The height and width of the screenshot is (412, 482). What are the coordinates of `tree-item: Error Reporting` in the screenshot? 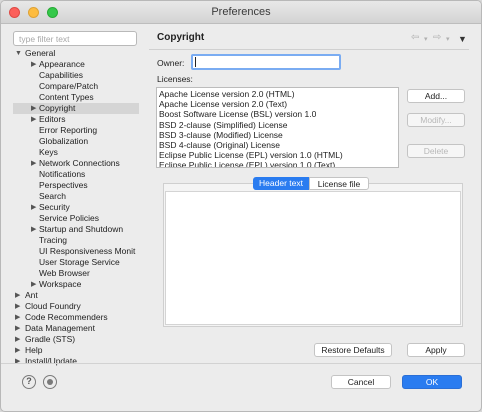 It's located at (76, 130).